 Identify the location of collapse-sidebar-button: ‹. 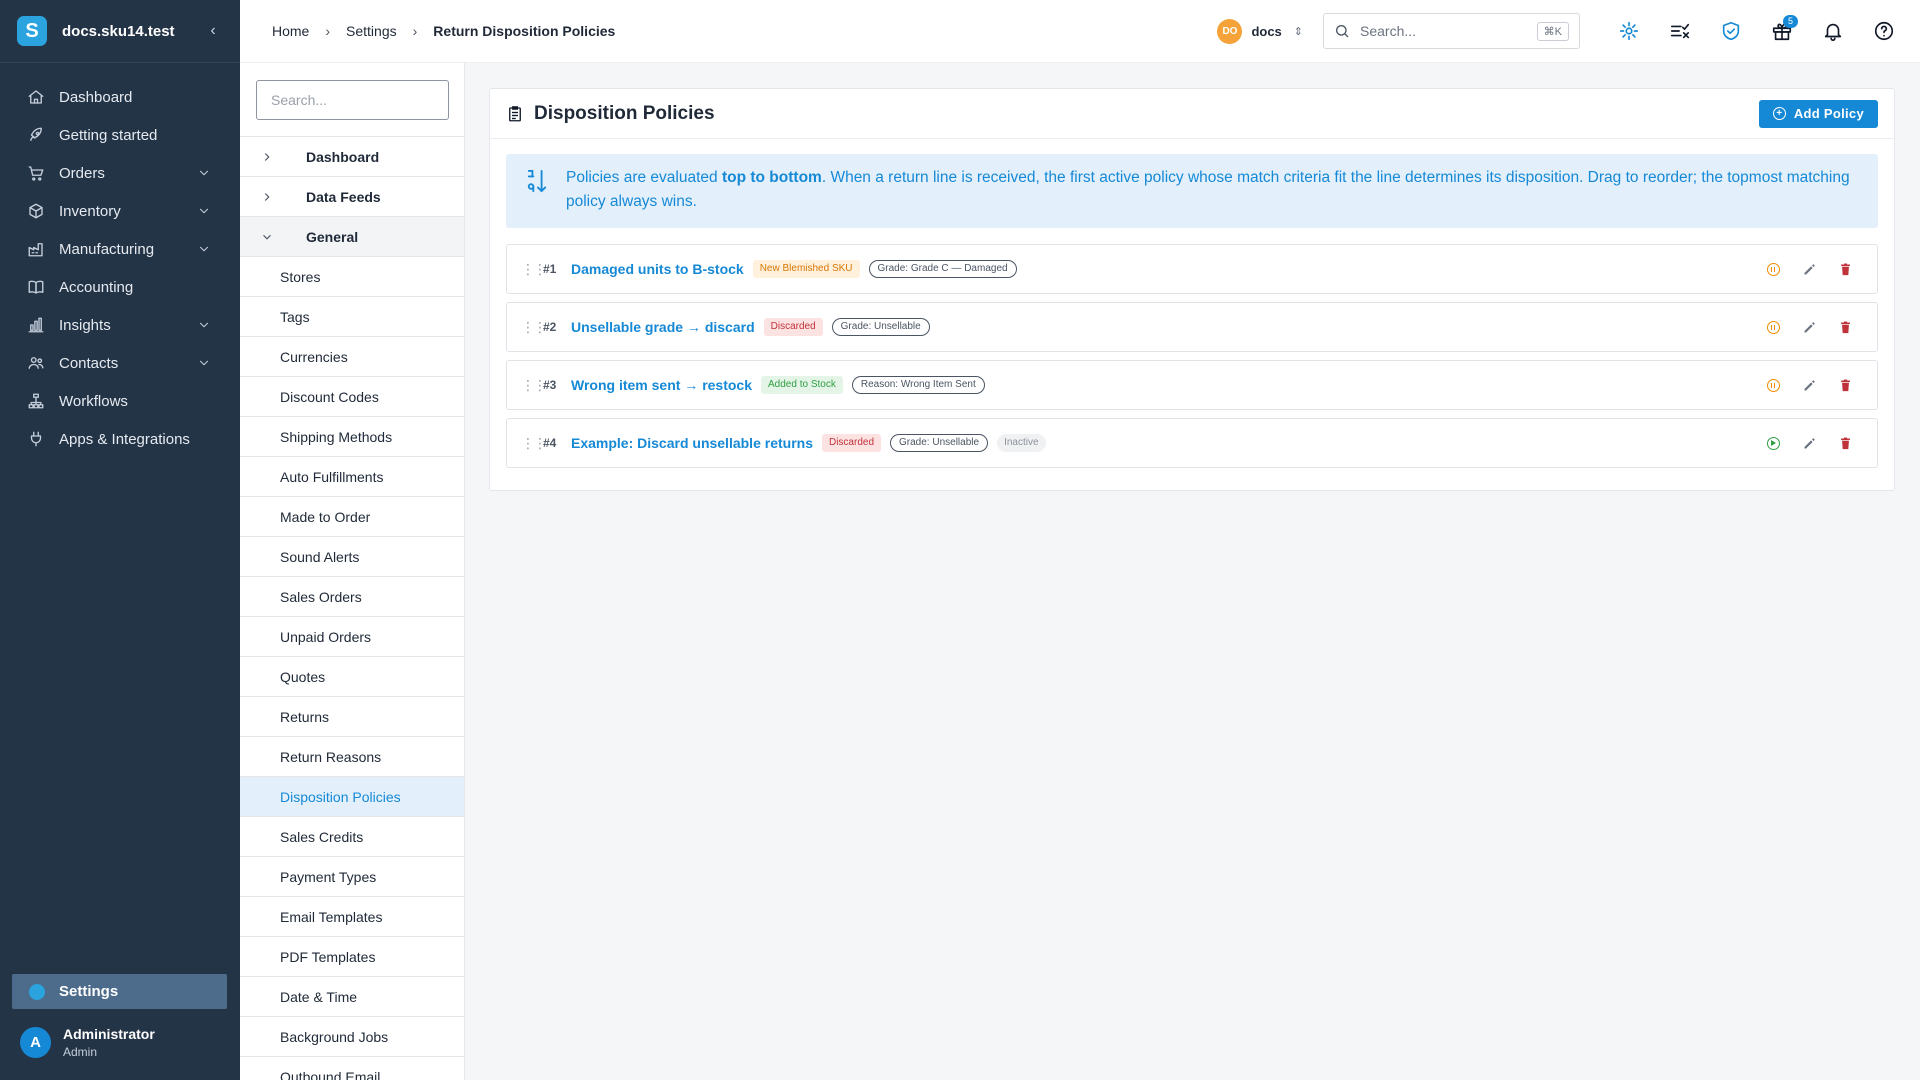
(213, 31).